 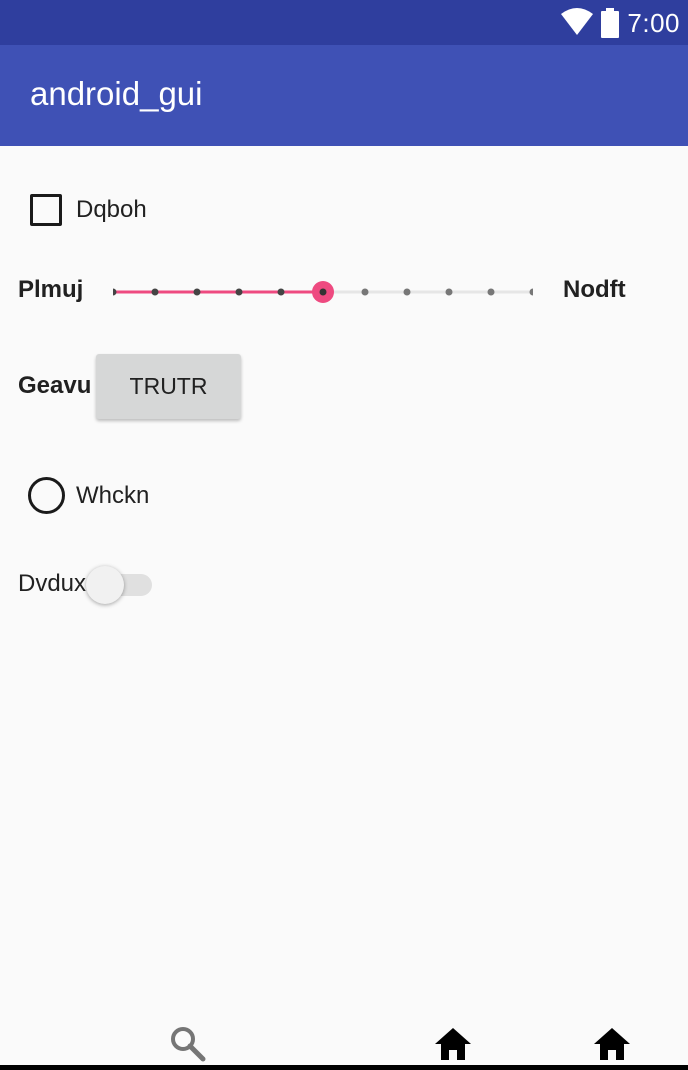 I want to click on status-bar: 7:00, so click(x=344, y=22).